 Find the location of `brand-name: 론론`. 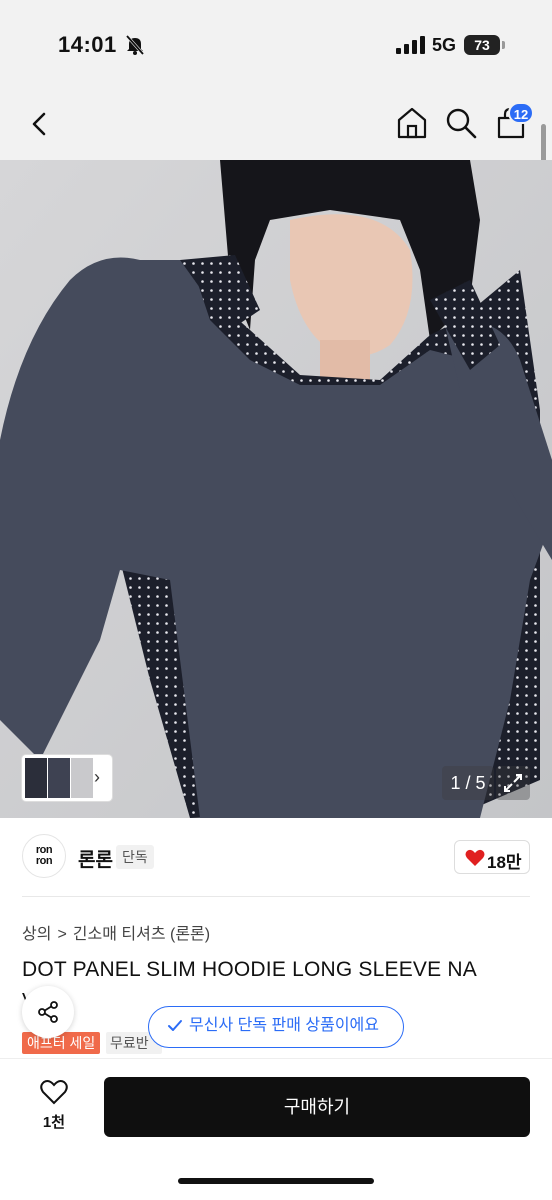

brand-name: 론론 is located at coordinates (95, 858).